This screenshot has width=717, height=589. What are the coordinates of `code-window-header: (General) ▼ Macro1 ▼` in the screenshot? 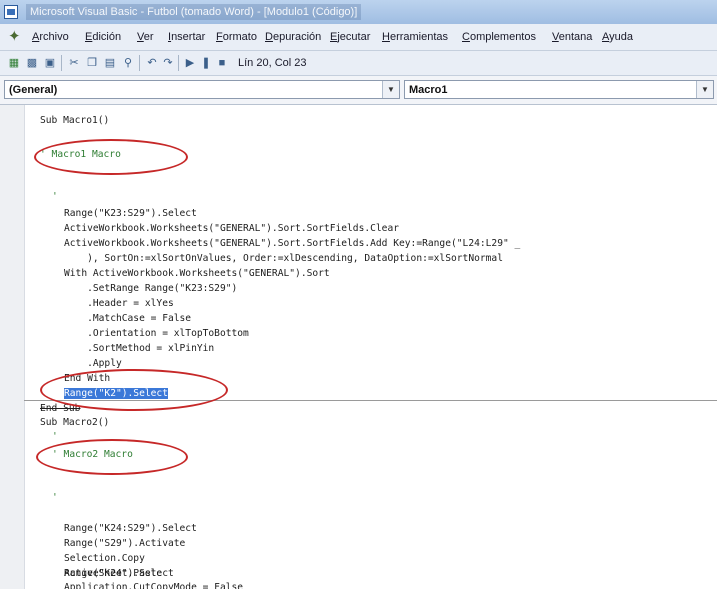 It's located at (358, 90).